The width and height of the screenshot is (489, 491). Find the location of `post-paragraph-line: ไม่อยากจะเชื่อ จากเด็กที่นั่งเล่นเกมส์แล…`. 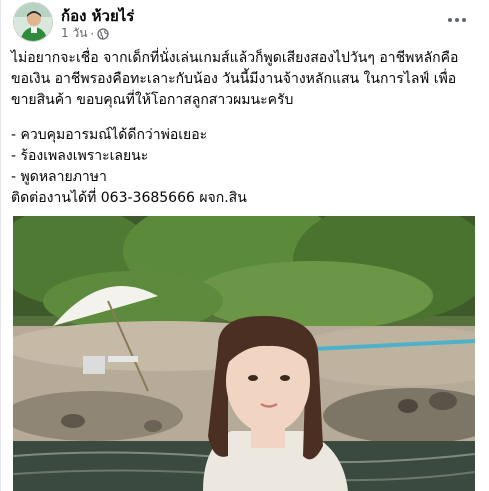

post-paragraph-line: ไม่อยากจะเชื่อ จากเด็กที่นั่งเล่นเกมส์แล… is located at coordinates (235, 58).